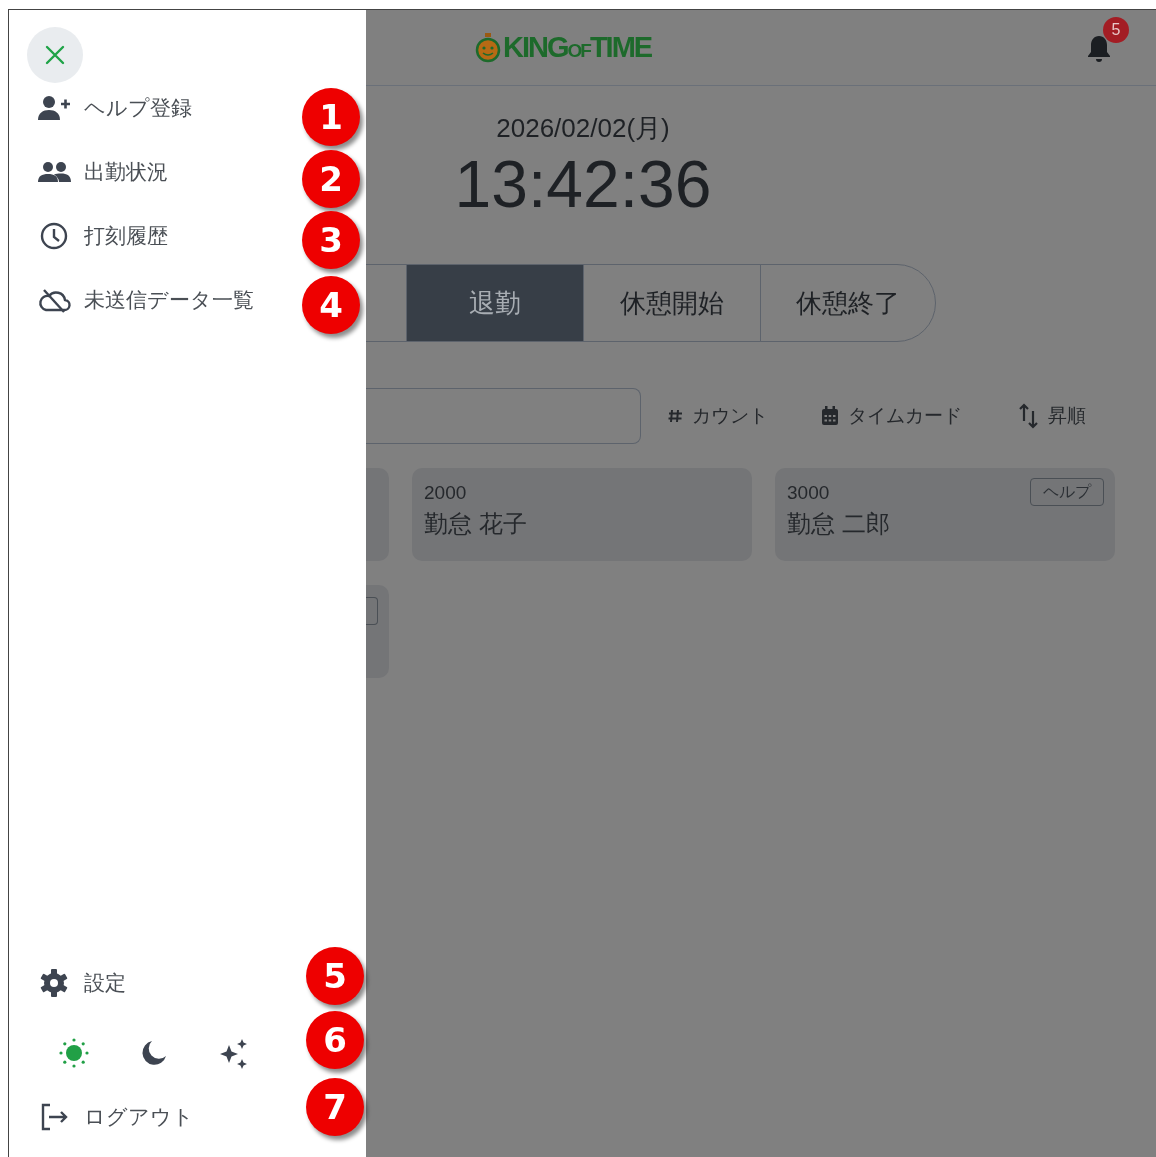 The image size is (1156, 1157). What do you see at coordinates (808, 492) in the screenshot?
I see `employee-code: 3000` at bounding box center [808, 492].